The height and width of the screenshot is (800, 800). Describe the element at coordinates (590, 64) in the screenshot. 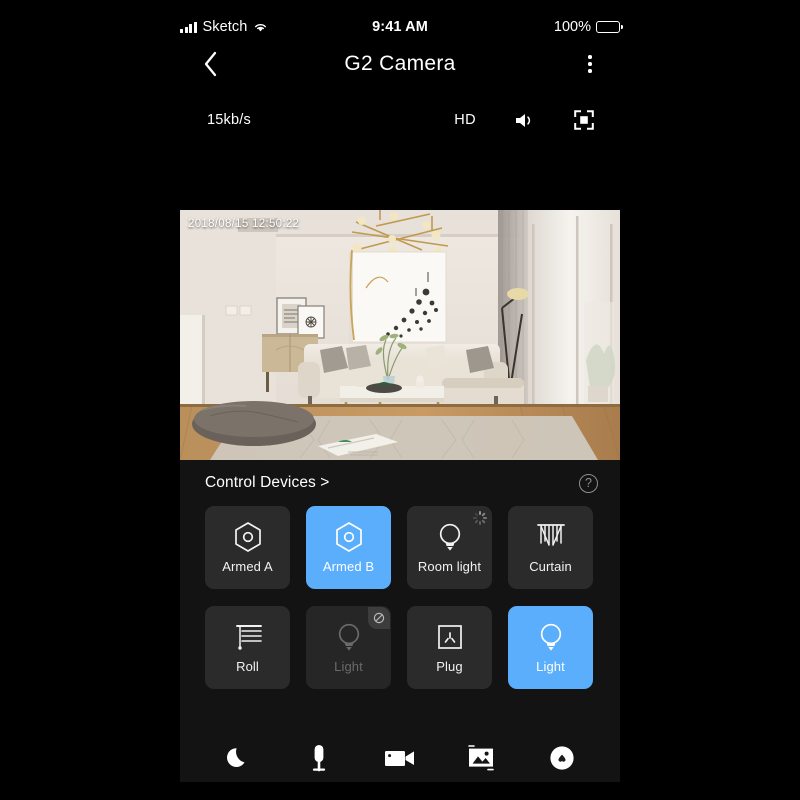

I see `more-options-button` at that location.